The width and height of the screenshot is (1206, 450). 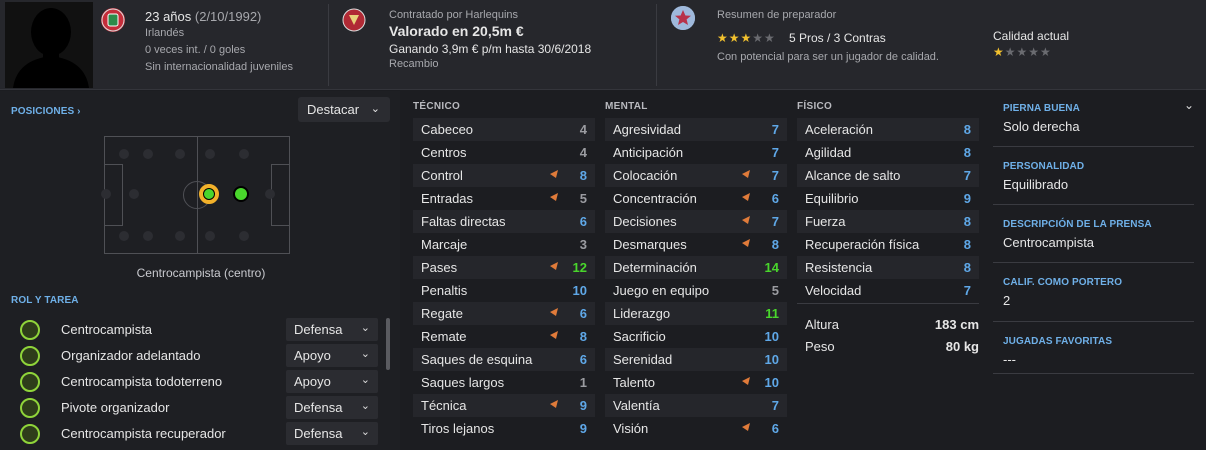 What do you see at coordinates (504, 336) in the screenshot?
I see `attribute-row: Remate 8` at bounding box center [504, 336].